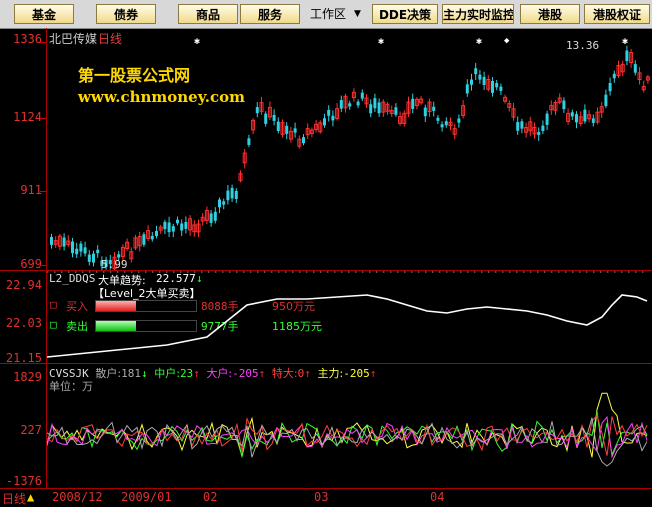 This screenshot has width=652, height=507. I want to click on ind1-label-mid: 22.03, so click(23, 323).